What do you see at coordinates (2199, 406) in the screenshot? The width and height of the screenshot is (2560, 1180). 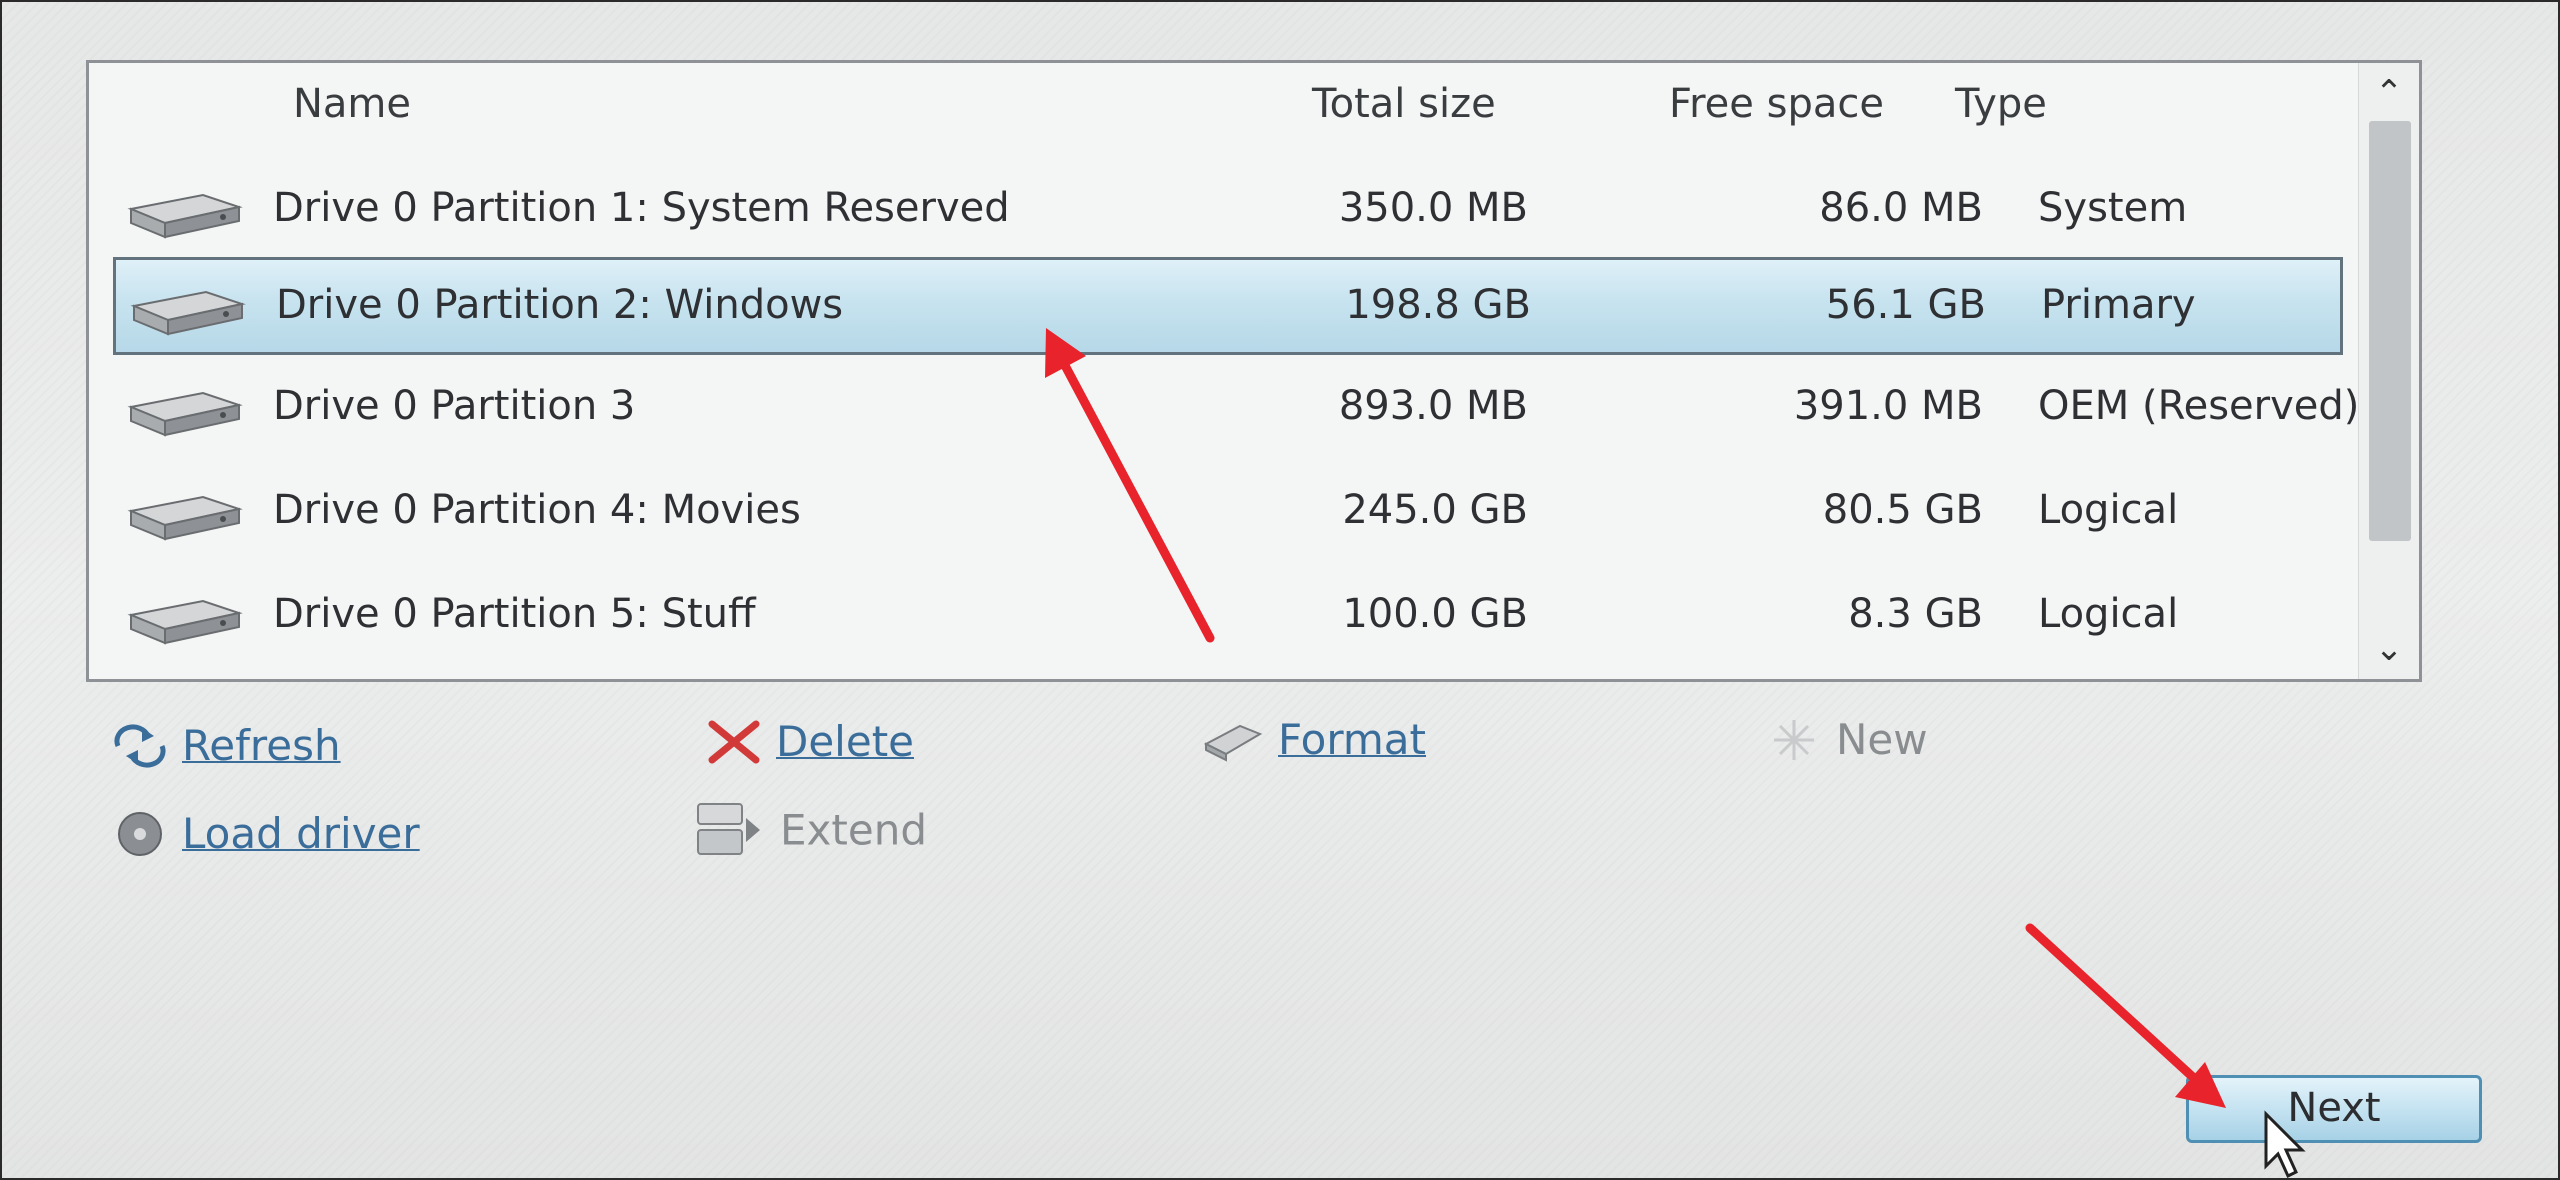 I see `partition-type: OEM (Reserved)` at bounding box center [2199, 406].